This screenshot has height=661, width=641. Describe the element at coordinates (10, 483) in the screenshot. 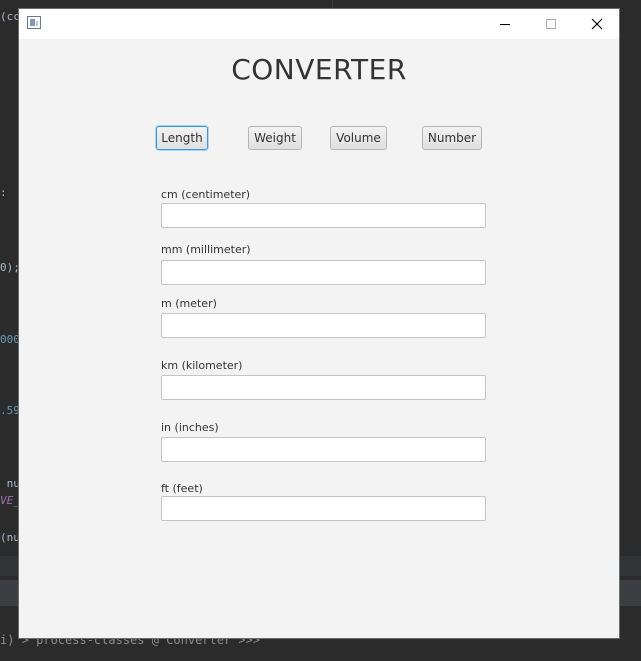

I see `code-line: nu` at that location.